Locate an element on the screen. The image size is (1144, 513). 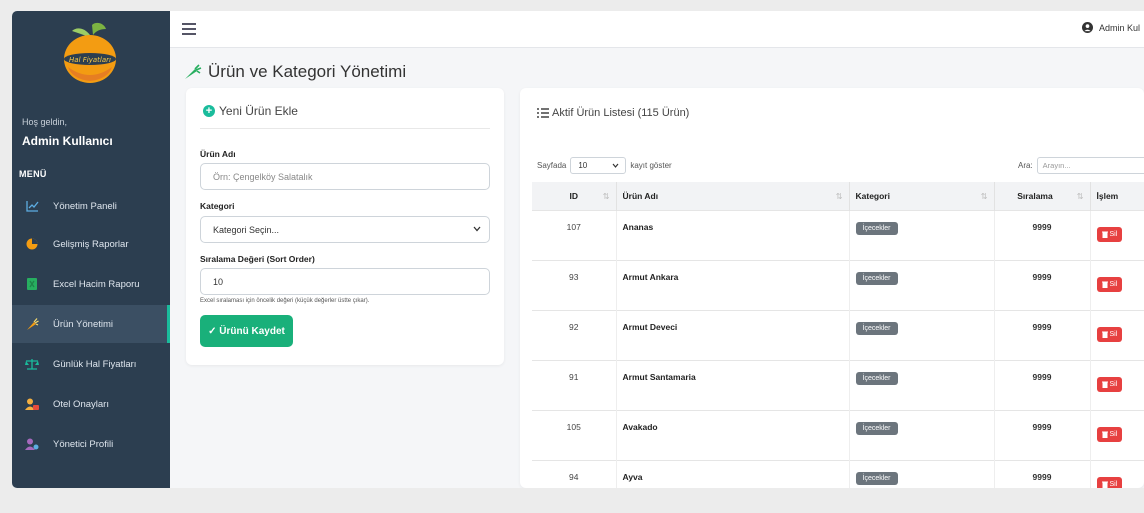
sidebar-item-product-management: Ürün Yönetimi is located at coordinates (91, 324).